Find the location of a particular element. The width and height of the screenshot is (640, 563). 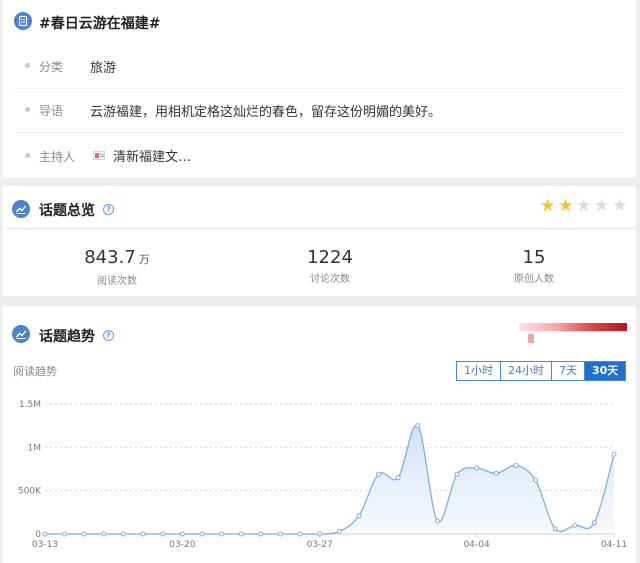

stat-originals: 15 原创人数 is located at coordinates (534, 266).